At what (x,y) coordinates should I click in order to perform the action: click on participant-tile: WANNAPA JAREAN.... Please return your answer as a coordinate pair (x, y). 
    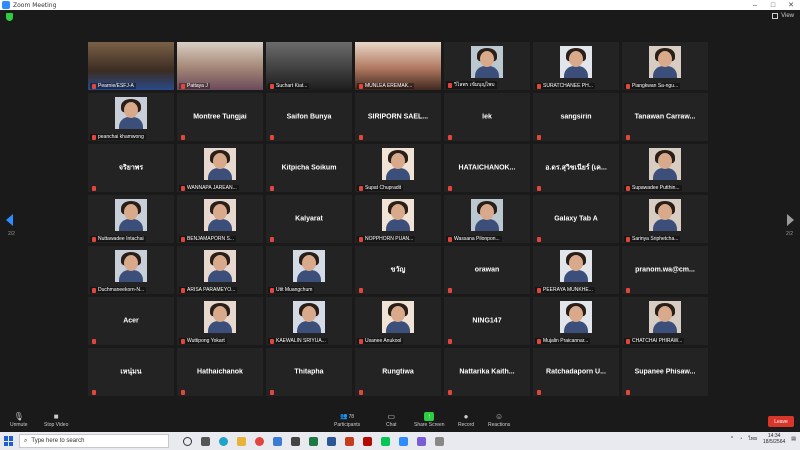
    Looking at the image, I should click on (220, 168).